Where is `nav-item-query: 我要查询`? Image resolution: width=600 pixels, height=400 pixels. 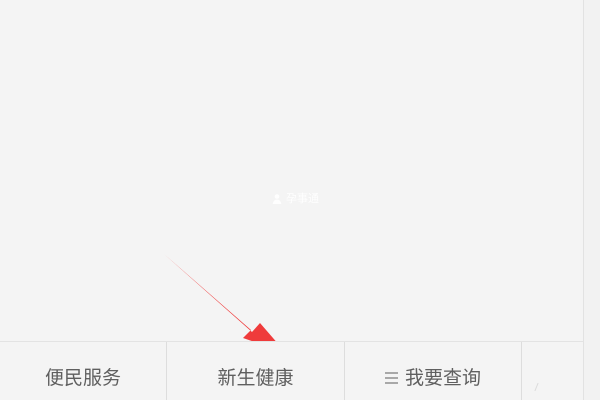 nav-item-query: 我要查询 is located at coordinates (433, 371).